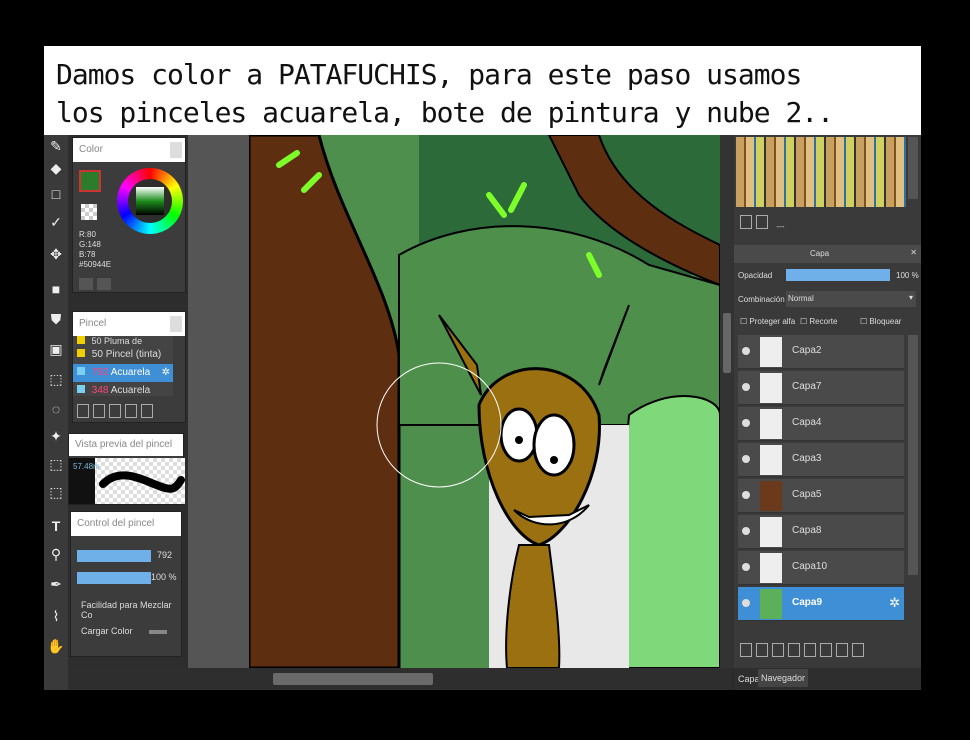 The height and width of the screenshot is (740, 970). I want to click on import-brush-icon, so click(131, 411).